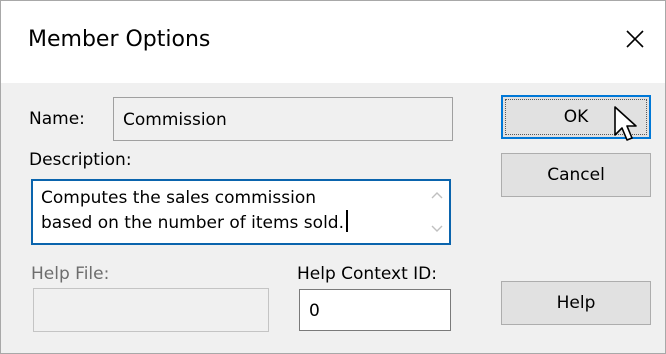 The width and height of the screenshot is (666, 354). What do you see at coordinates (437, 212) in the screenshot?
I see `description-scrollbar` at bounding box center [437, 212].